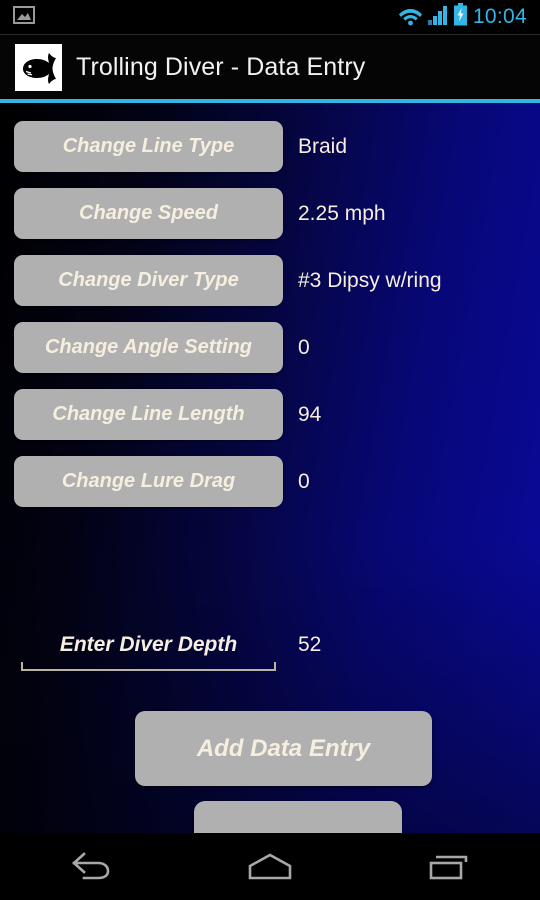 The image size is (540, 900). I want to click on change-line-length-button: Change Line Length, so click(148, 414).